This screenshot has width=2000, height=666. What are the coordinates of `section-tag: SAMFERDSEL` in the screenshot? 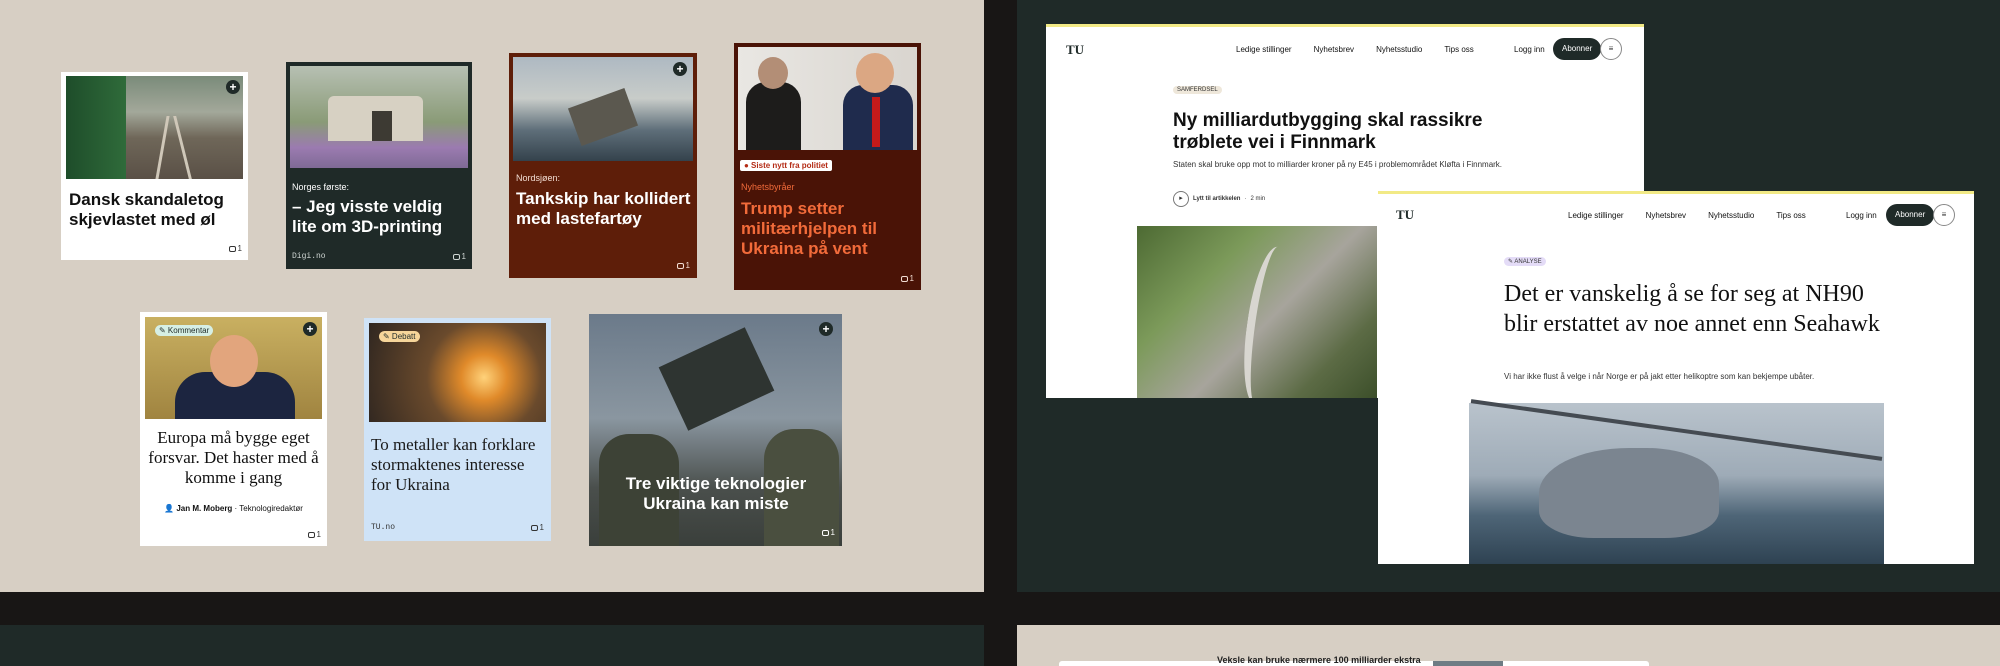 It's located at (1197, 90).